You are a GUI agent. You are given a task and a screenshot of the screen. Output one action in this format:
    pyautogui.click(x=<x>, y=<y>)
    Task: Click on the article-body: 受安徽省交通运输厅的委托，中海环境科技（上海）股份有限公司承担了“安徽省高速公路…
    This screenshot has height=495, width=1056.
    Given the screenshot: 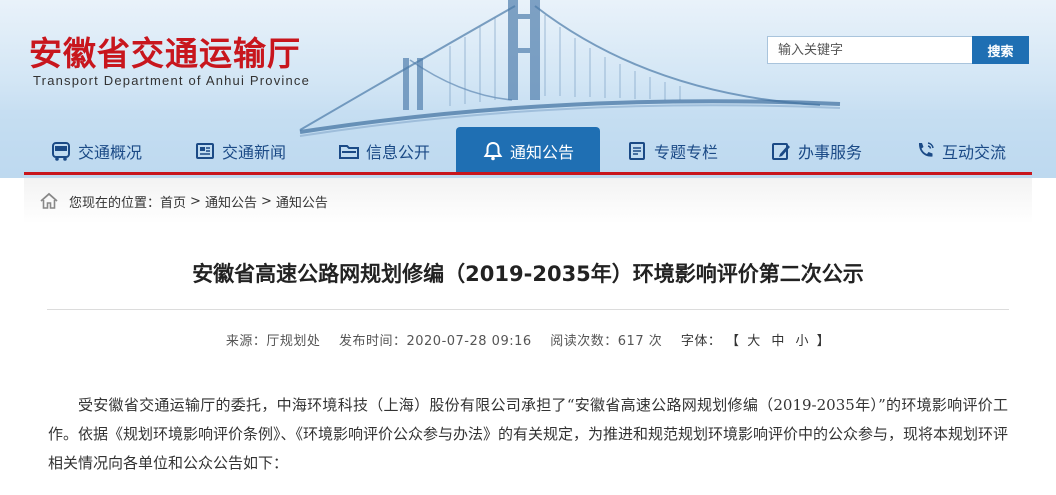 What is the action you would take?
    pyautogui.click(x=528, y=434)
    